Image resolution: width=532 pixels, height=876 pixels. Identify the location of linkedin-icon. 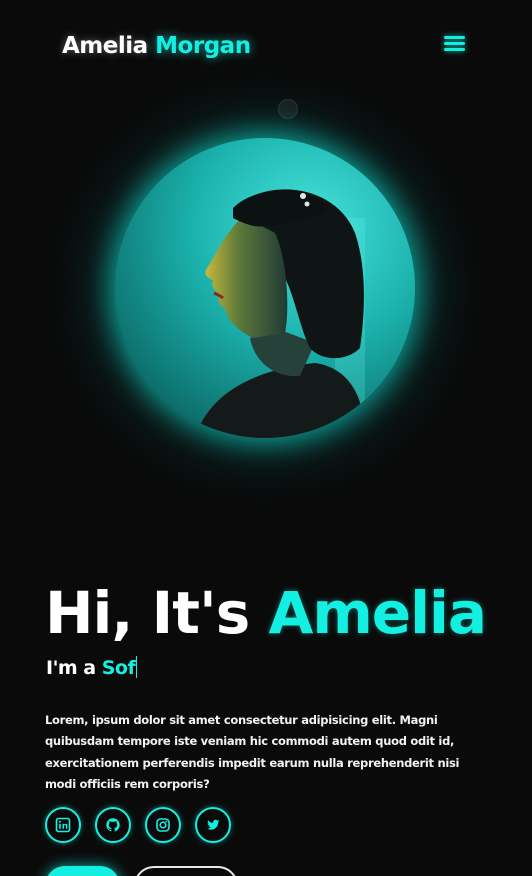
(63, 825).